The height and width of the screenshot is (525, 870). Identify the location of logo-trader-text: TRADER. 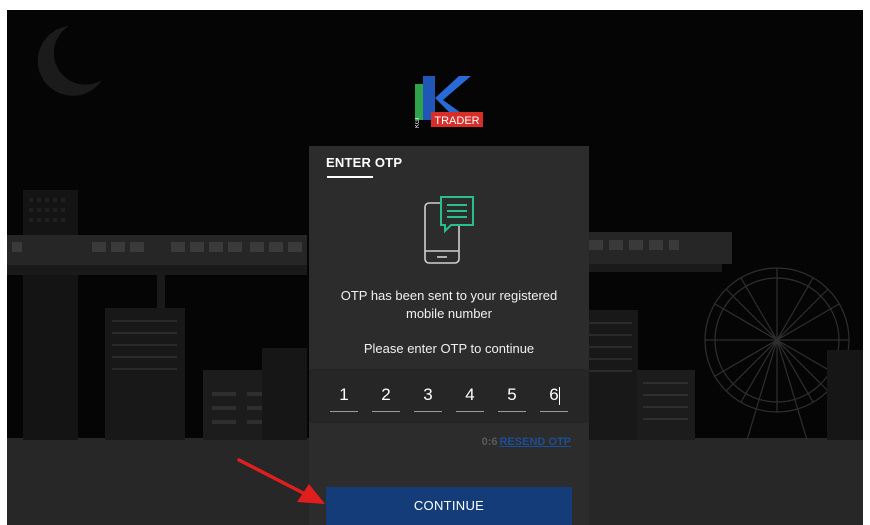
(456, 121).